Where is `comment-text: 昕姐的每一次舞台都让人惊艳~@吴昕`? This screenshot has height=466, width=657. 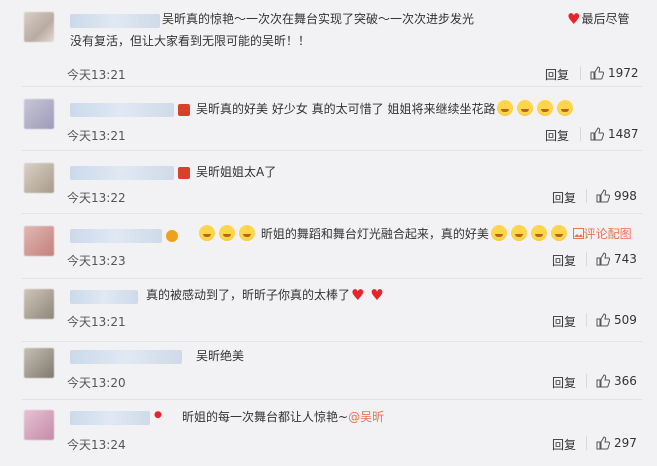
comment-text: 昕姐的每一次舞台都让人惊艳~@吴昕 is located at coordinates (283, 417).